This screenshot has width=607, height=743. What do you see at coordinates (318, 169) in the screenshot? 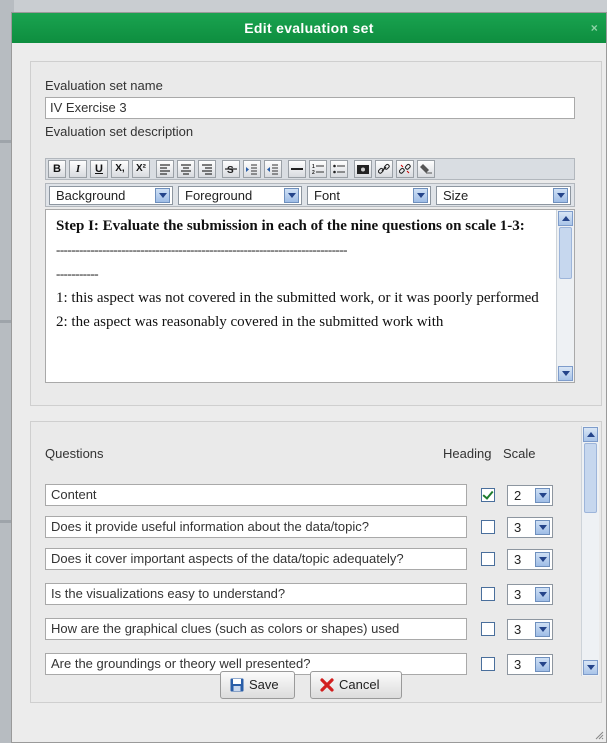
I see `ordered-list-icon: 12` at bounding box center [318, 169].